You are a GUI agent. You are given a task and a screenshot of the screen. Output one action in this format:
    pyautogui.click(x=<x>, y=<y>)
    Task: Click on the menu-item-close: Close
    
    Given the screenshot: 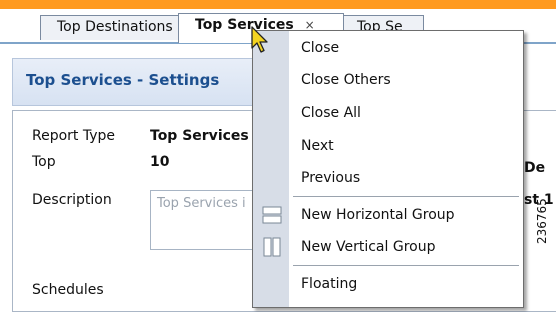 What is the action you would take?
    pyautogui.click(x=320, y=48)
    